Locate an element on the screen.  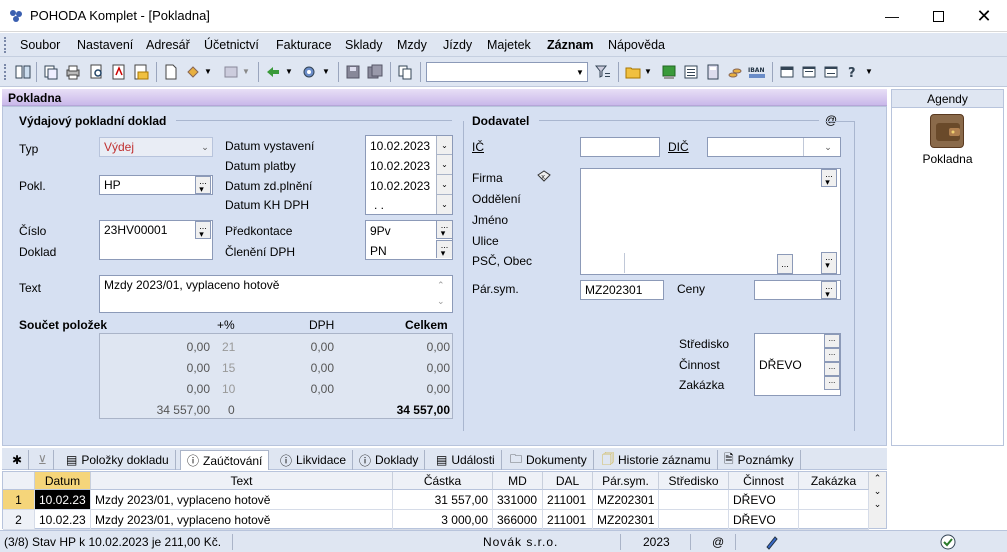
print-icon is located at coordinates (73, 72).